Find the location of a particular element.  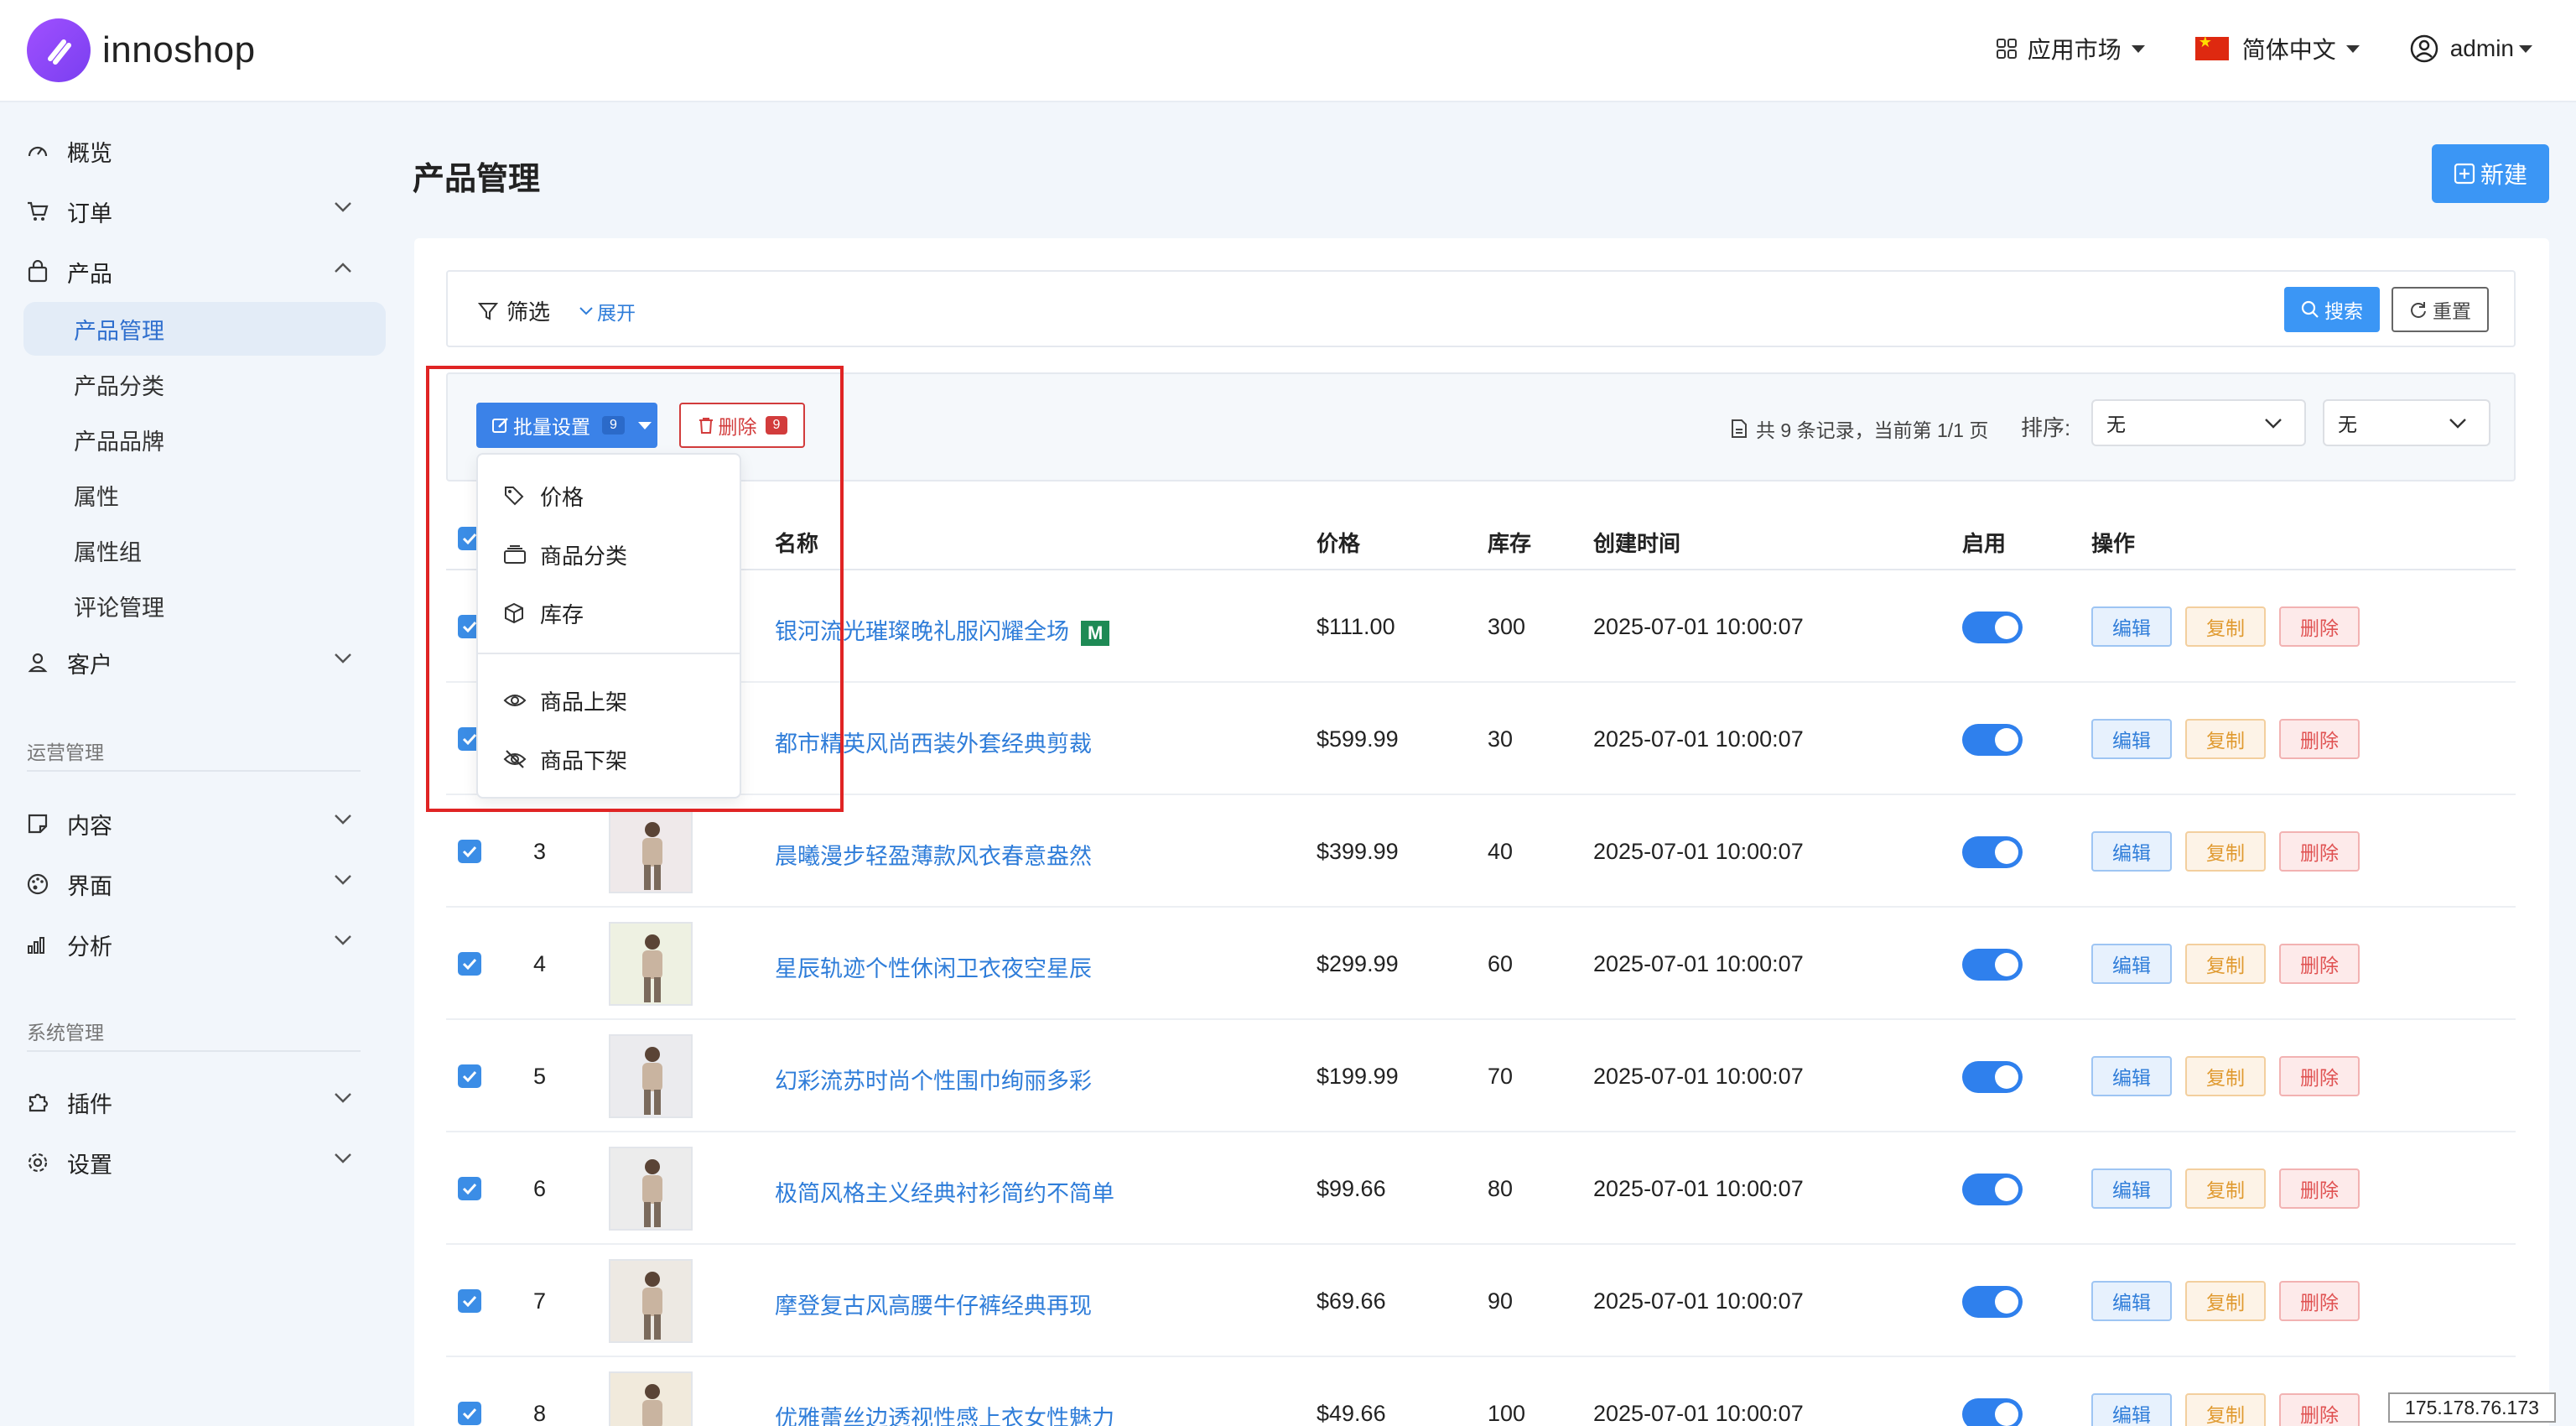

section-divider is located at coordinates (194, 771).